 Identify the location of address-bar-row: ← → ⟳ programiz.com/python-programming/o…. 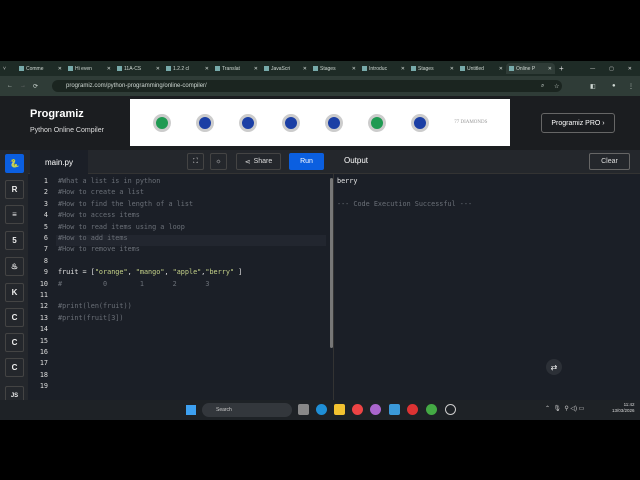
(320, 86).